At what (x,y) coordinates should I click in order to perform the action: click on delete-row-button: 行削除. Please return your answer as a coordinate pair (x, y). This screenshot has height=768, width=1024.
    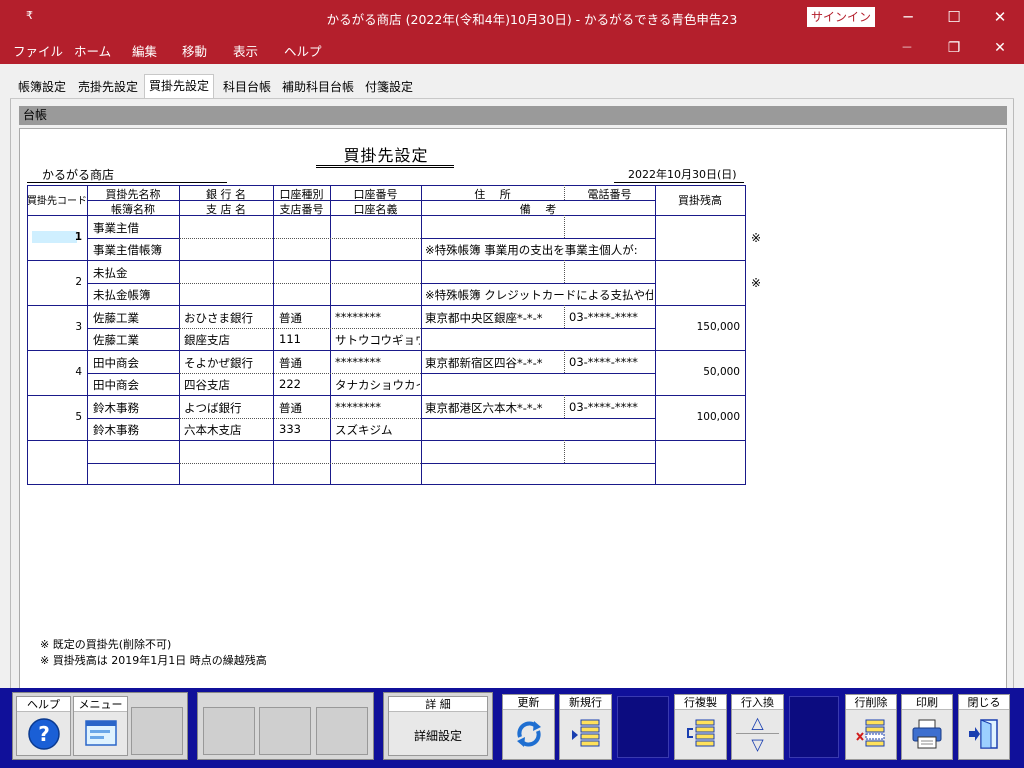
    Looking at the image, I should click on (871, 727).